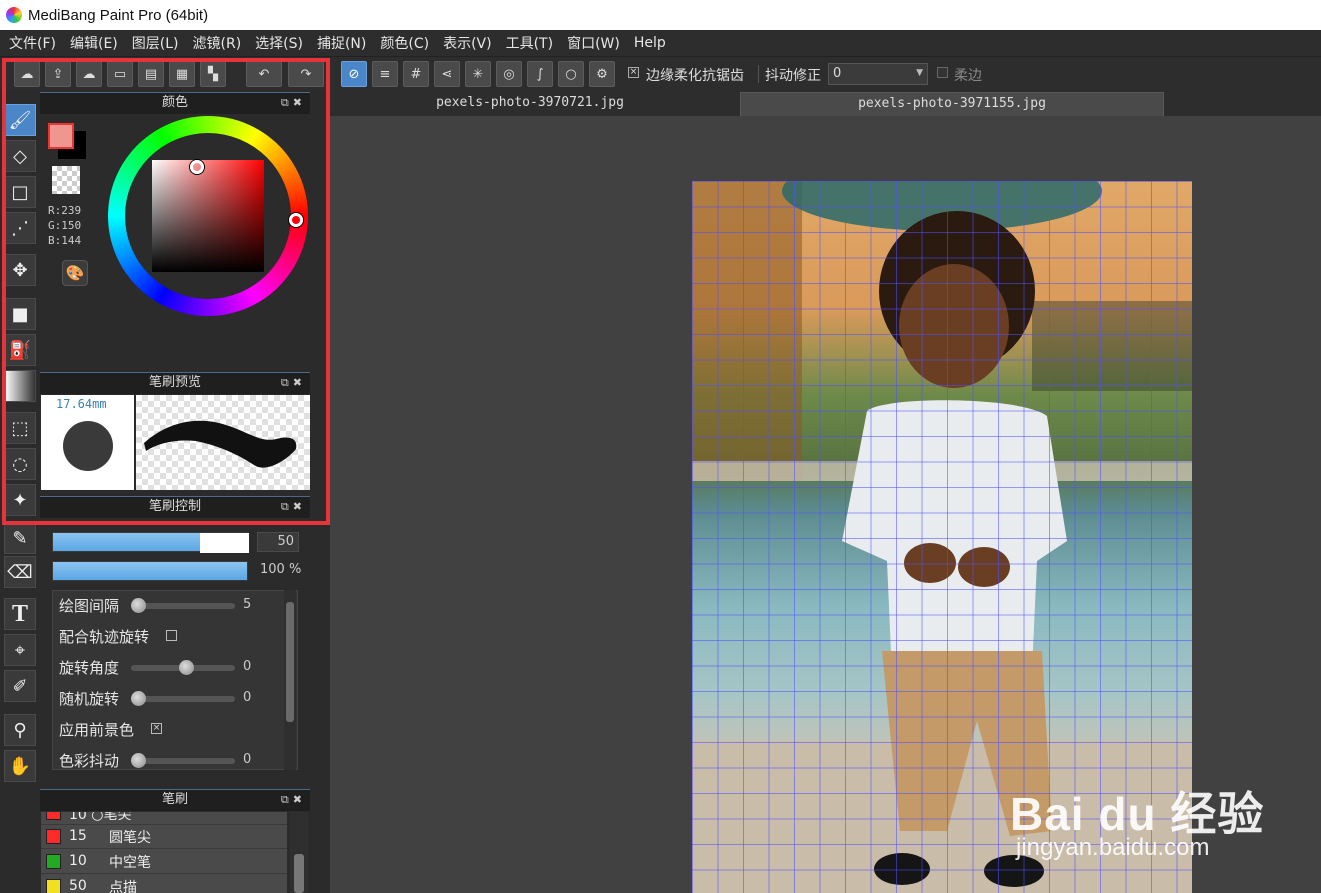  Describe the element at coordinates (919, 73) in the screenshot. I see `chevron-down-icon: ▼` at that location.